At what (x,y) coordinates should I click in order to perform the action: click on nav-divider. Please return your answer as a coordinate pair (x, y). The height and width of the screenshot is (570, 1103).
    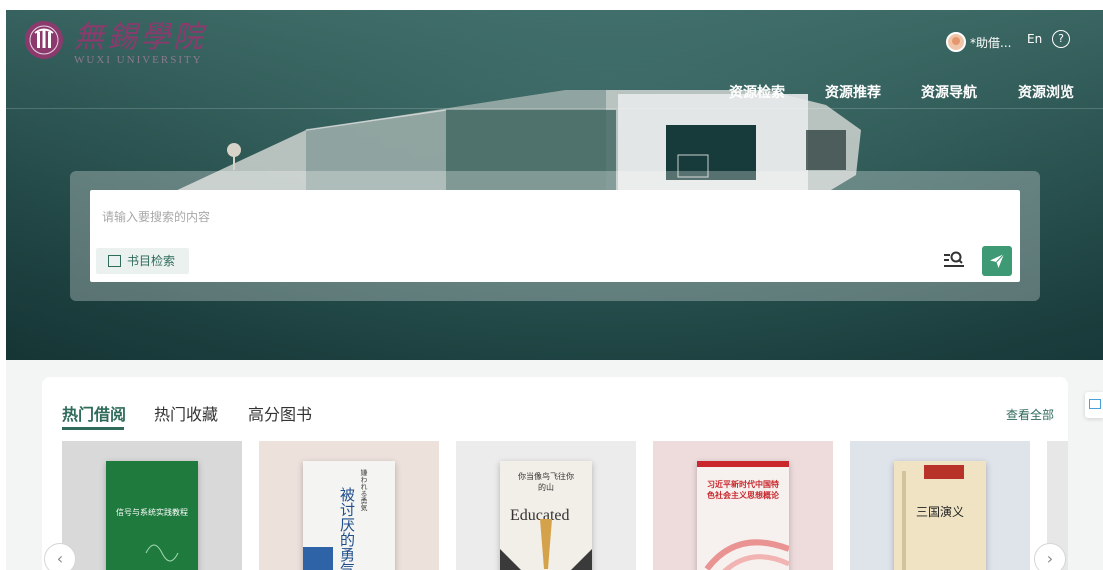
    Looking at the image, I should click on (554, 108).